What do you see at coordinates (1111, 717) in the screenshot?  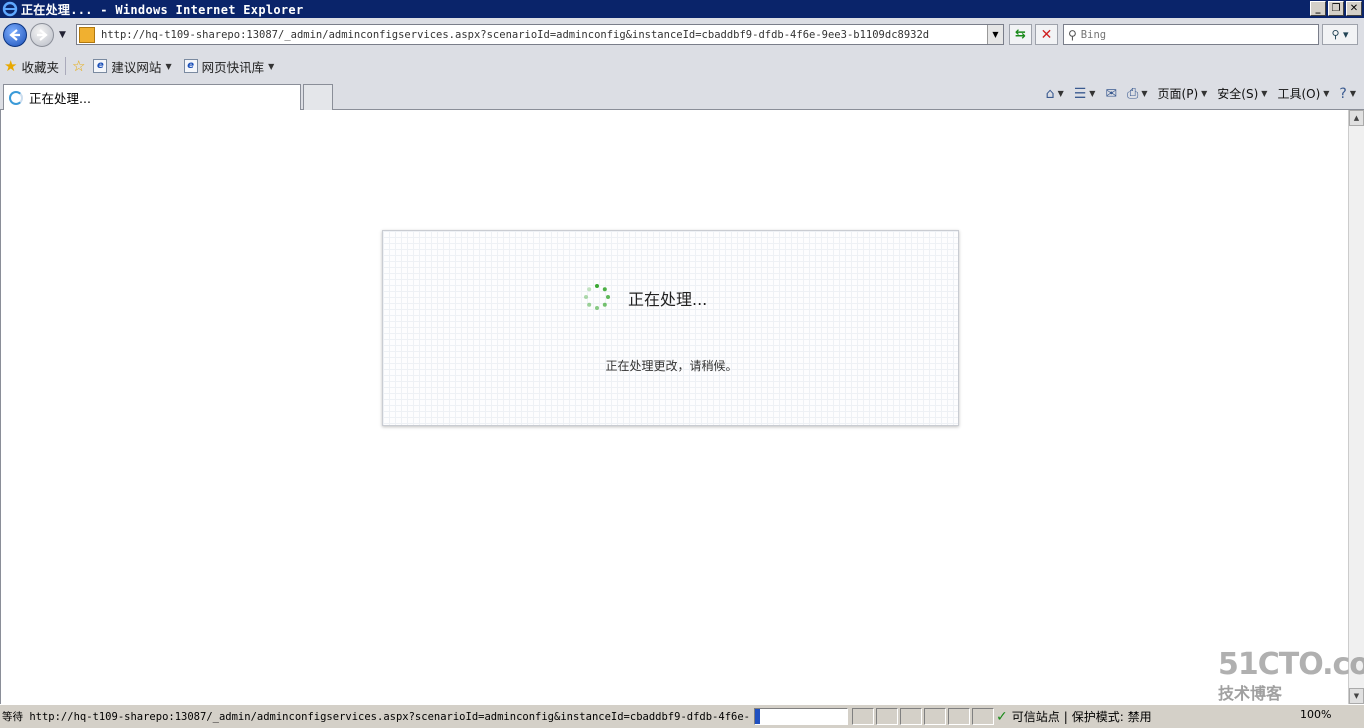 I see `protected-mode-label: 保护模式: 禁用` at bounding box center [1111, 717].